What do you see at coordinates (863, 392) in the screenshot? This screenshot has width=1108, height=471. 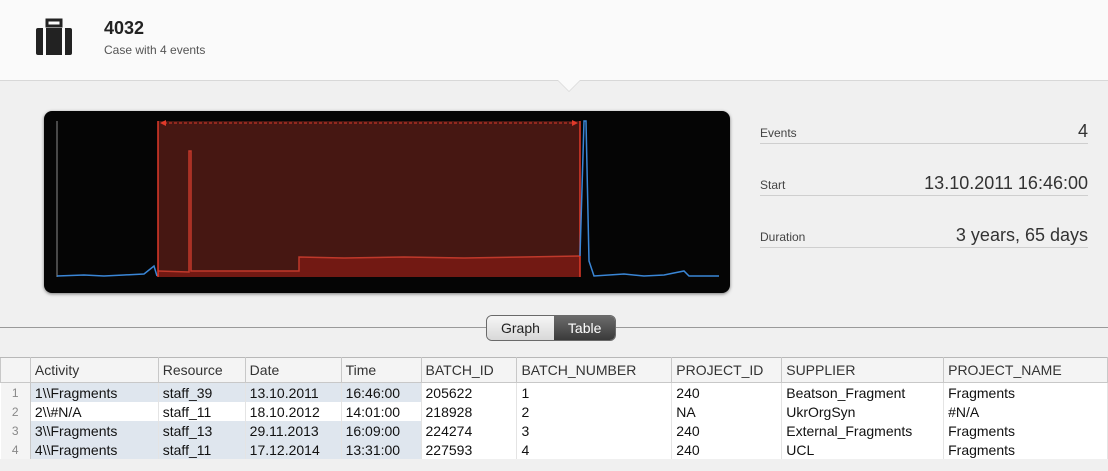 I see `cell-supplier: Beatson_Fragment` at bounding box center [863, 392].